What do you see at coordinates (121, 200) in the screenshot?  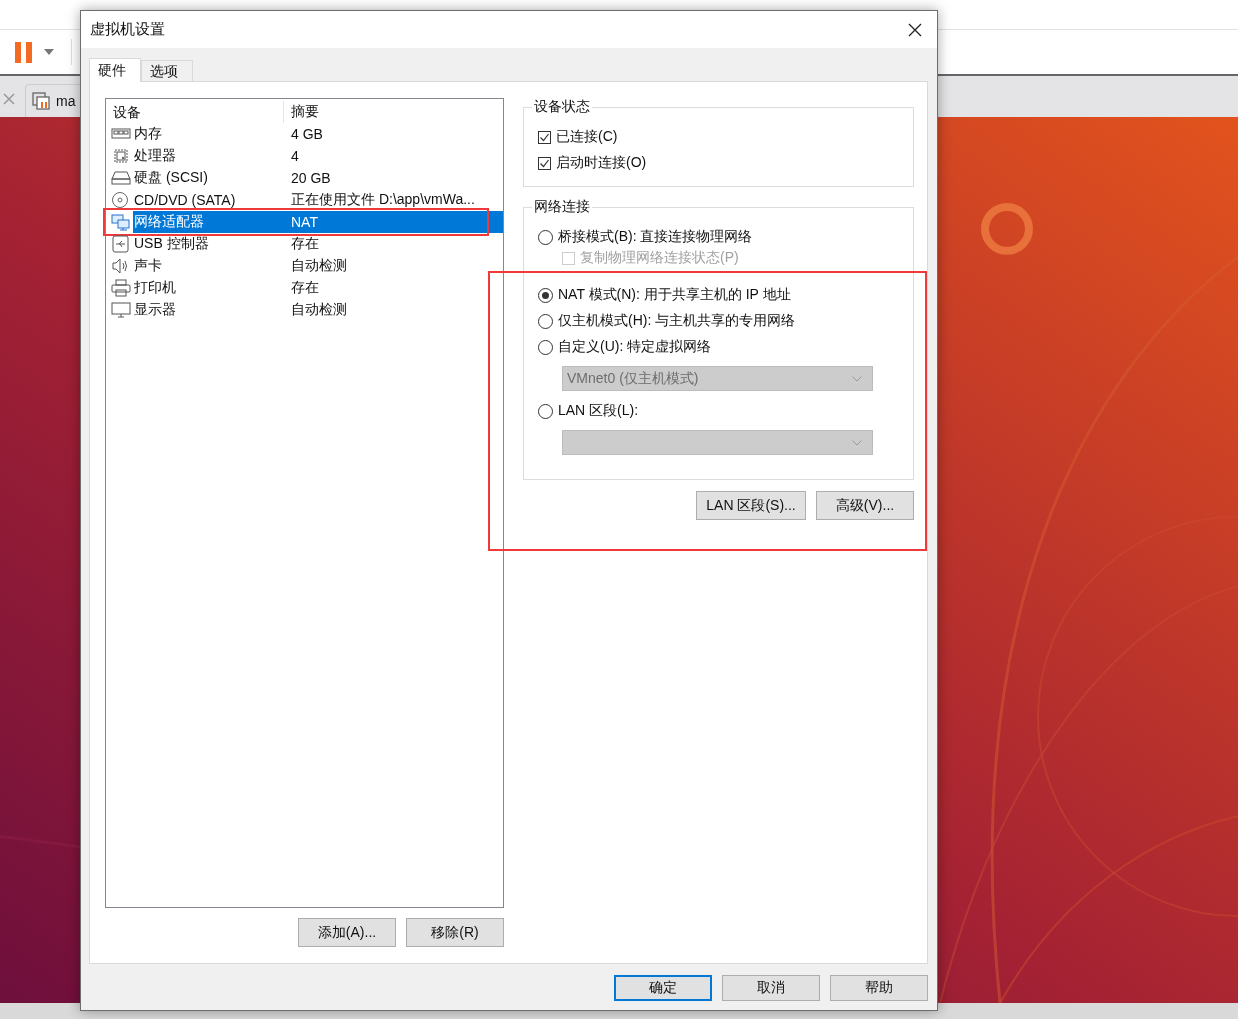 I see `cdrom-icon` at bounding box center [121, 200].